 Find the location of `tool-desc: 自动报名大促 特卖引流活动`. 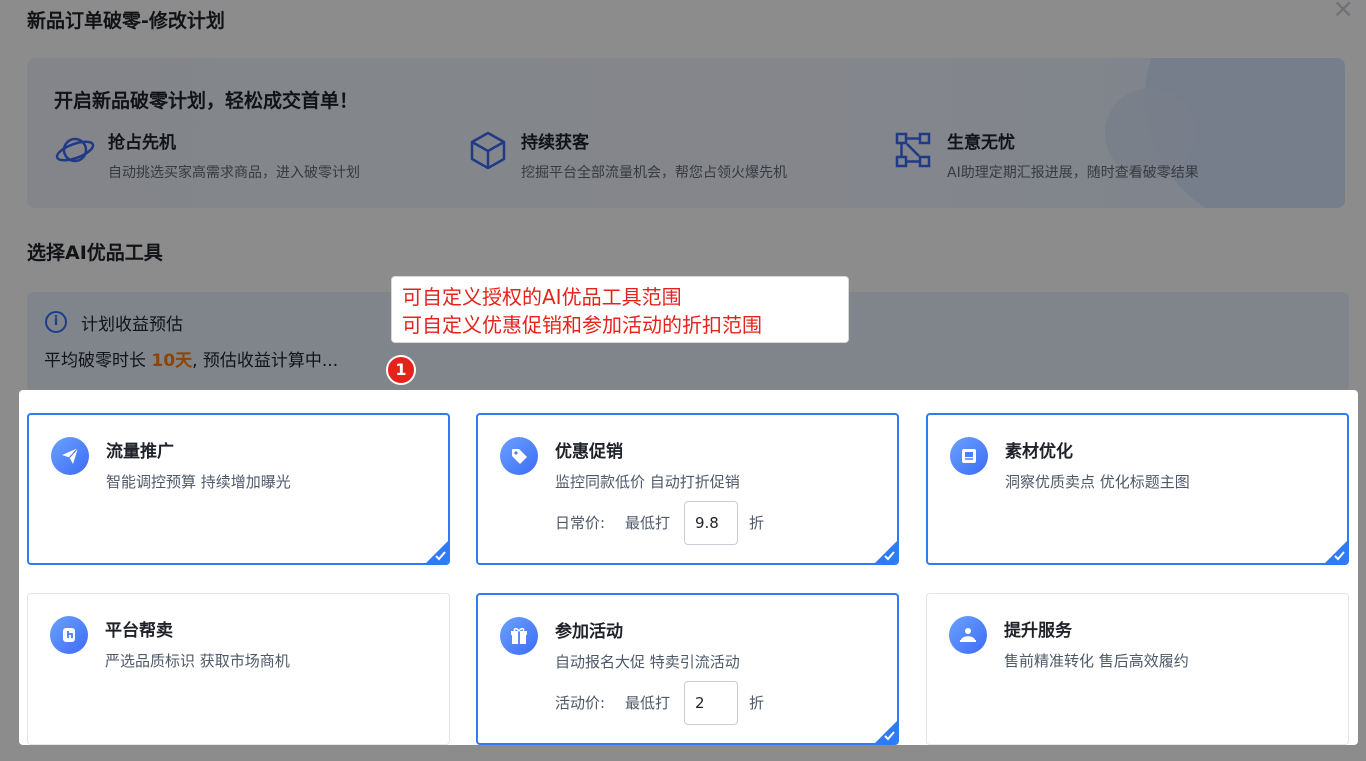

tool-desc: 自动报名大促 特卖引流活动 is located at coordinates (647, 662).